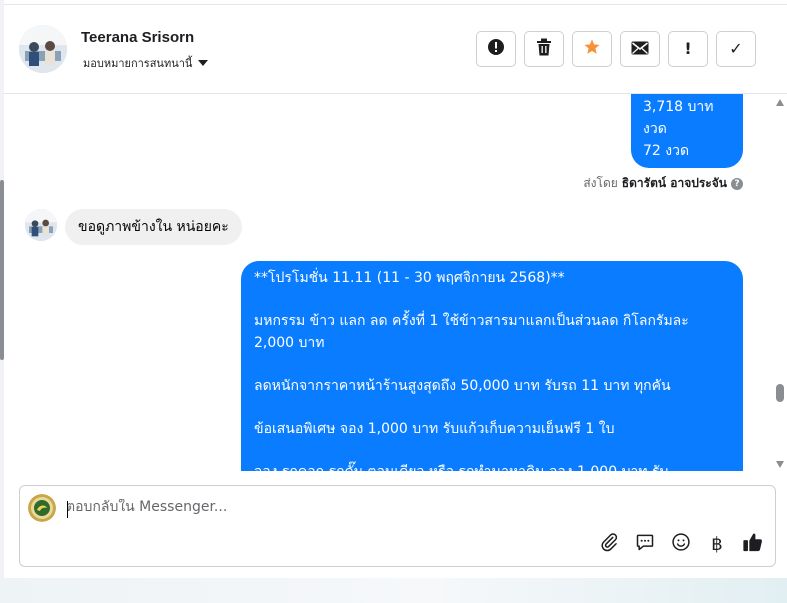 The image size is (787, 603). I want to click on emoji-icon, so click(681, 544).